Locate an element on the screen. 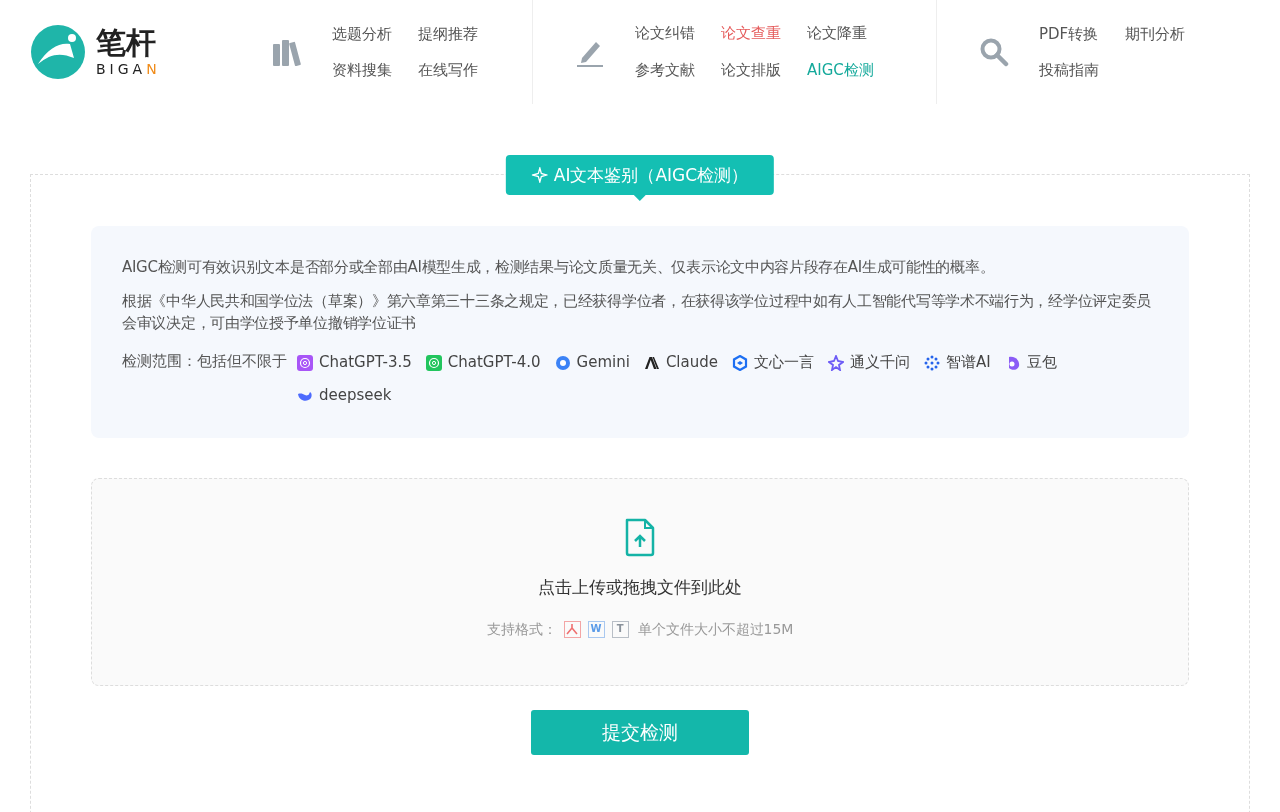 The height and width of the screenshot is (812, 1280). nav-link: 参考文献 is located at coordinates (665, 70).